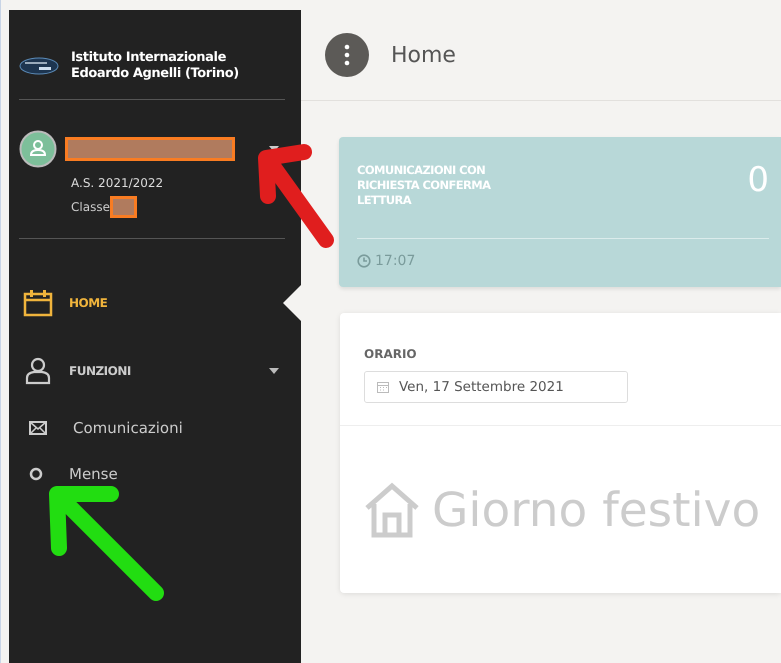  What do you see at coordinates (758, 182) in the screenshot?
I see `stat-count: 0` at bounding box center [758, 182].